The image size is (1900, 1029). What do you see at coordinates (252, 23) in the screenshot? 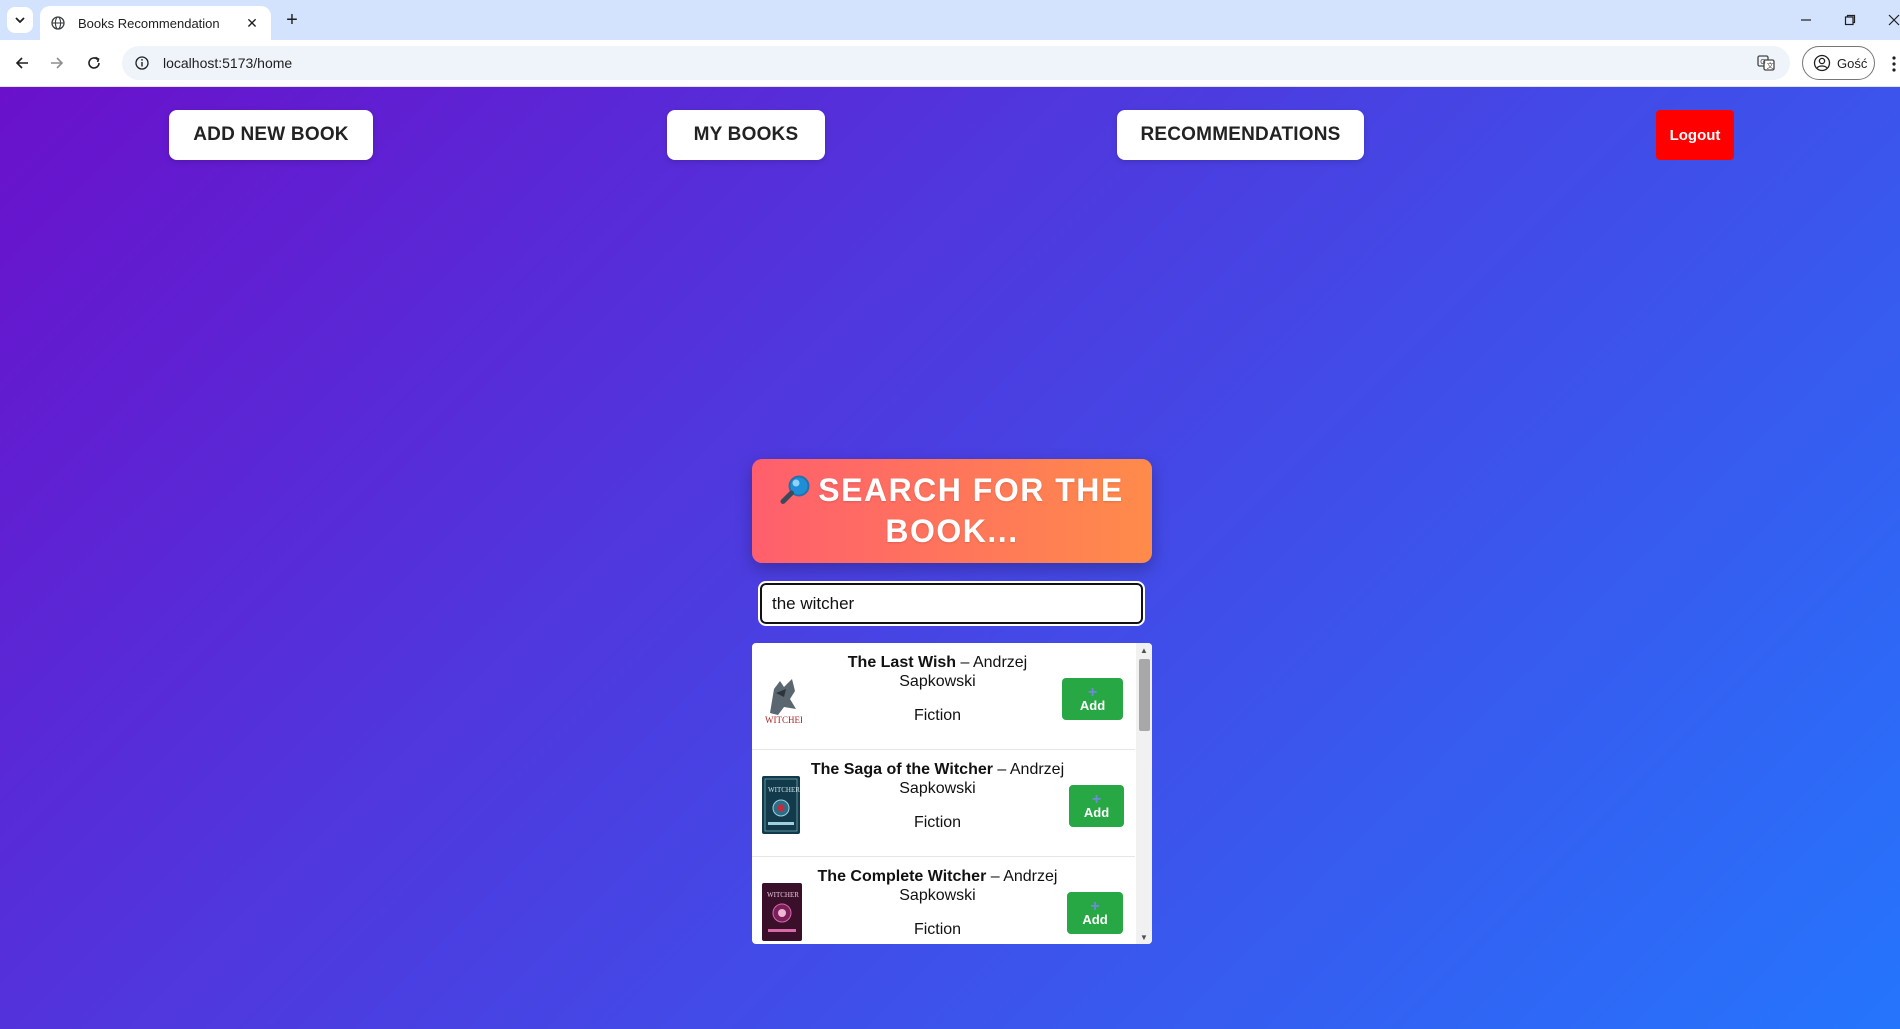
I see `close-tab-icon: ✕` at bounding box center [252, 23].